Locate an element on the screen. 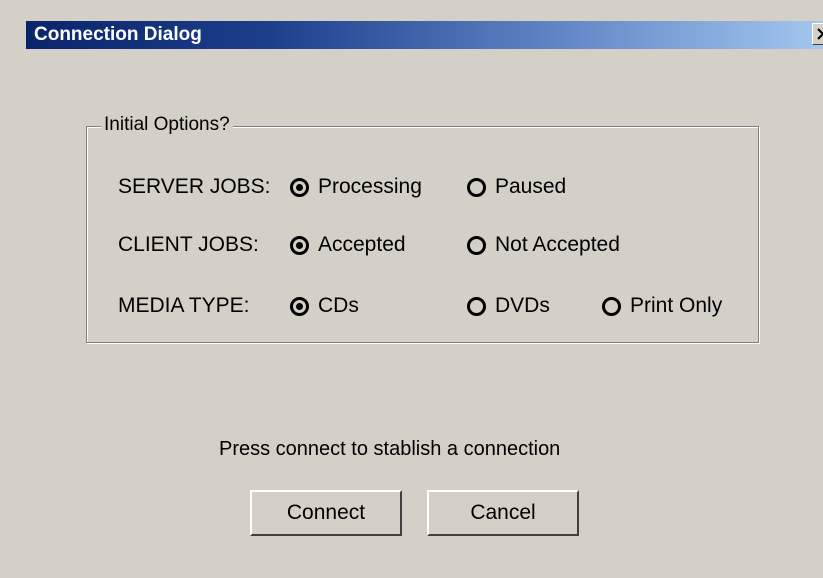 This screenshot has width=823, height=578. radio-label: Not Accepted is located at coordinates (557, 244).